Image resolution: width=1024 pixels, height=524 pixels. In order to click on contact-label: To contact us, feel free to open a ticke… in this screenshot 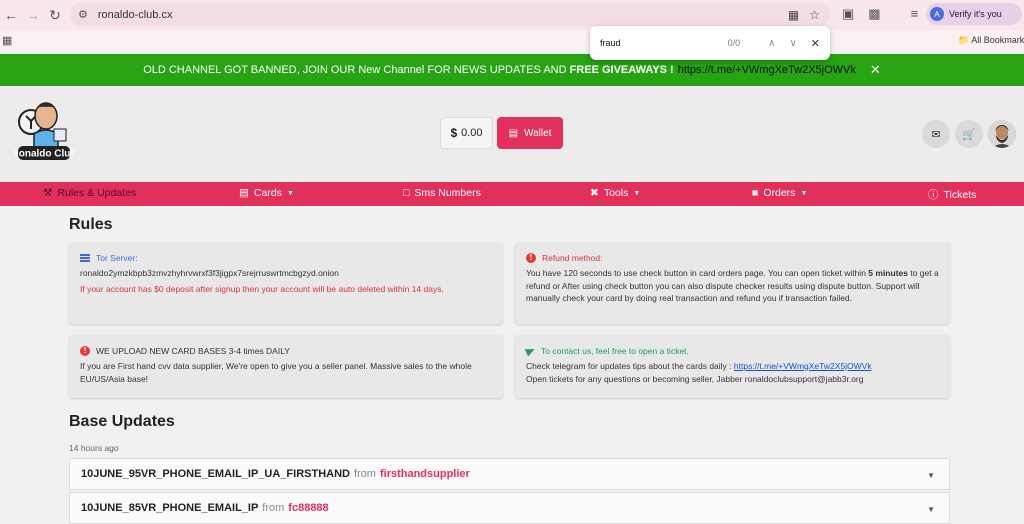, I will do `click(615, 351)`.